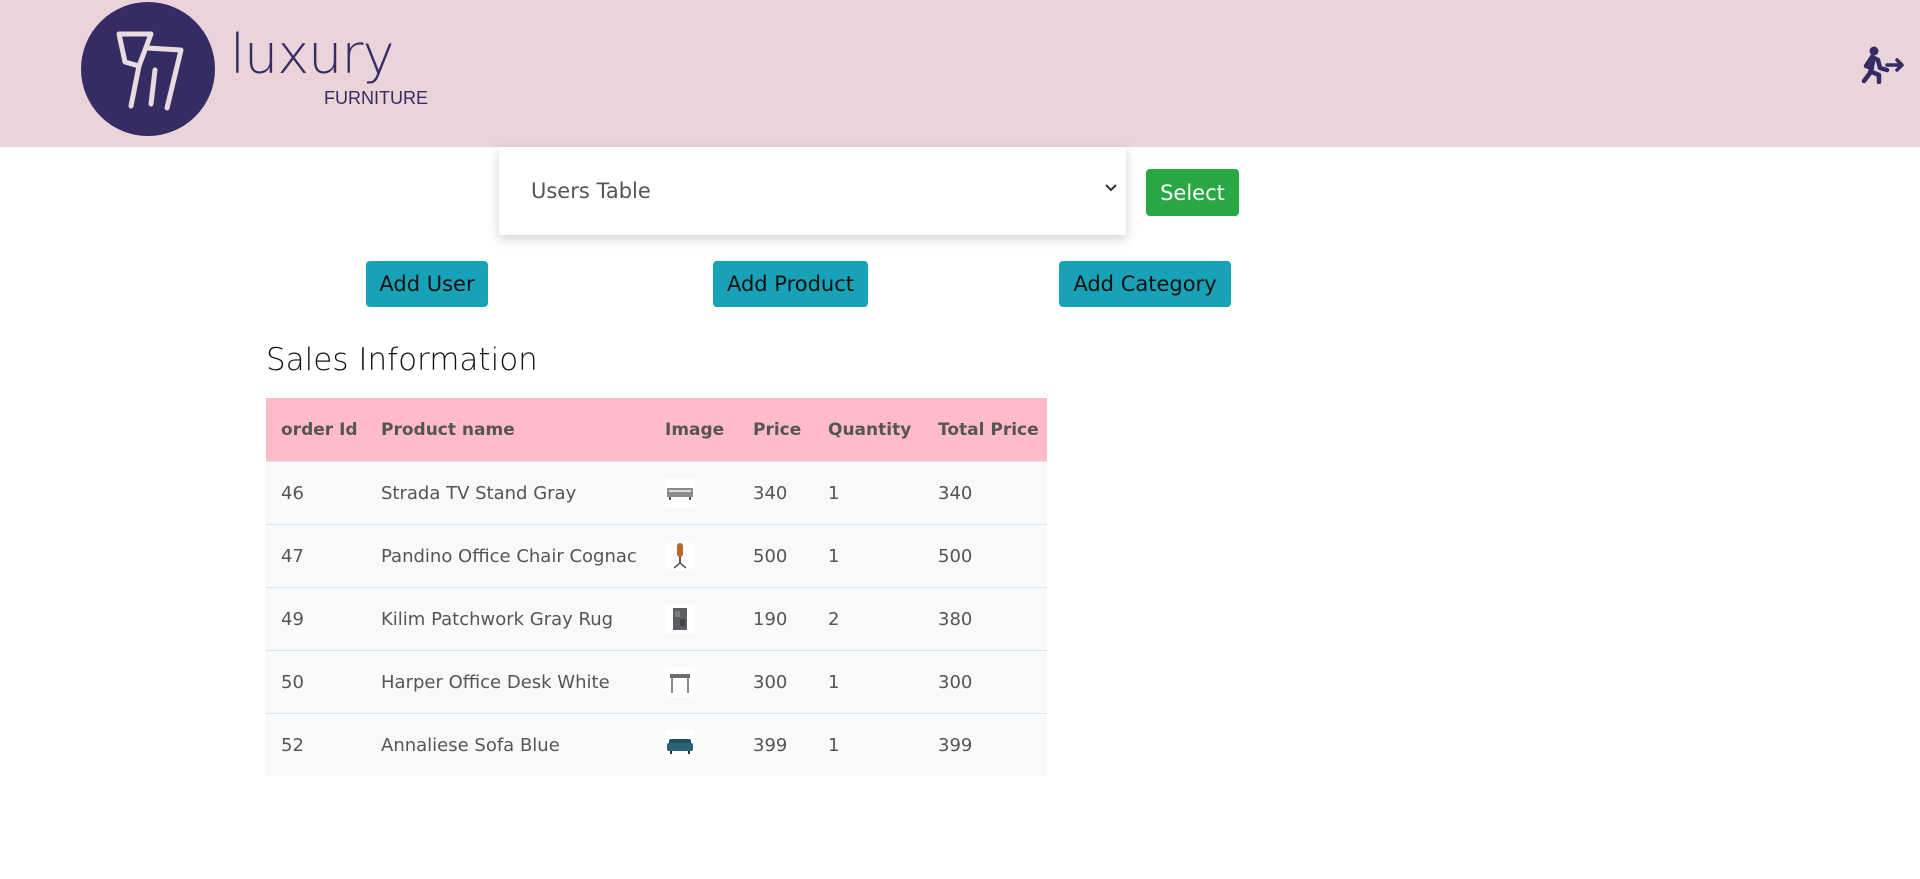 This screenshot has height=879, width=1920. What do you see at coordinates (985, 493) in the screenshot?
I see `total-price: 340` at bounding box center [985, 493].